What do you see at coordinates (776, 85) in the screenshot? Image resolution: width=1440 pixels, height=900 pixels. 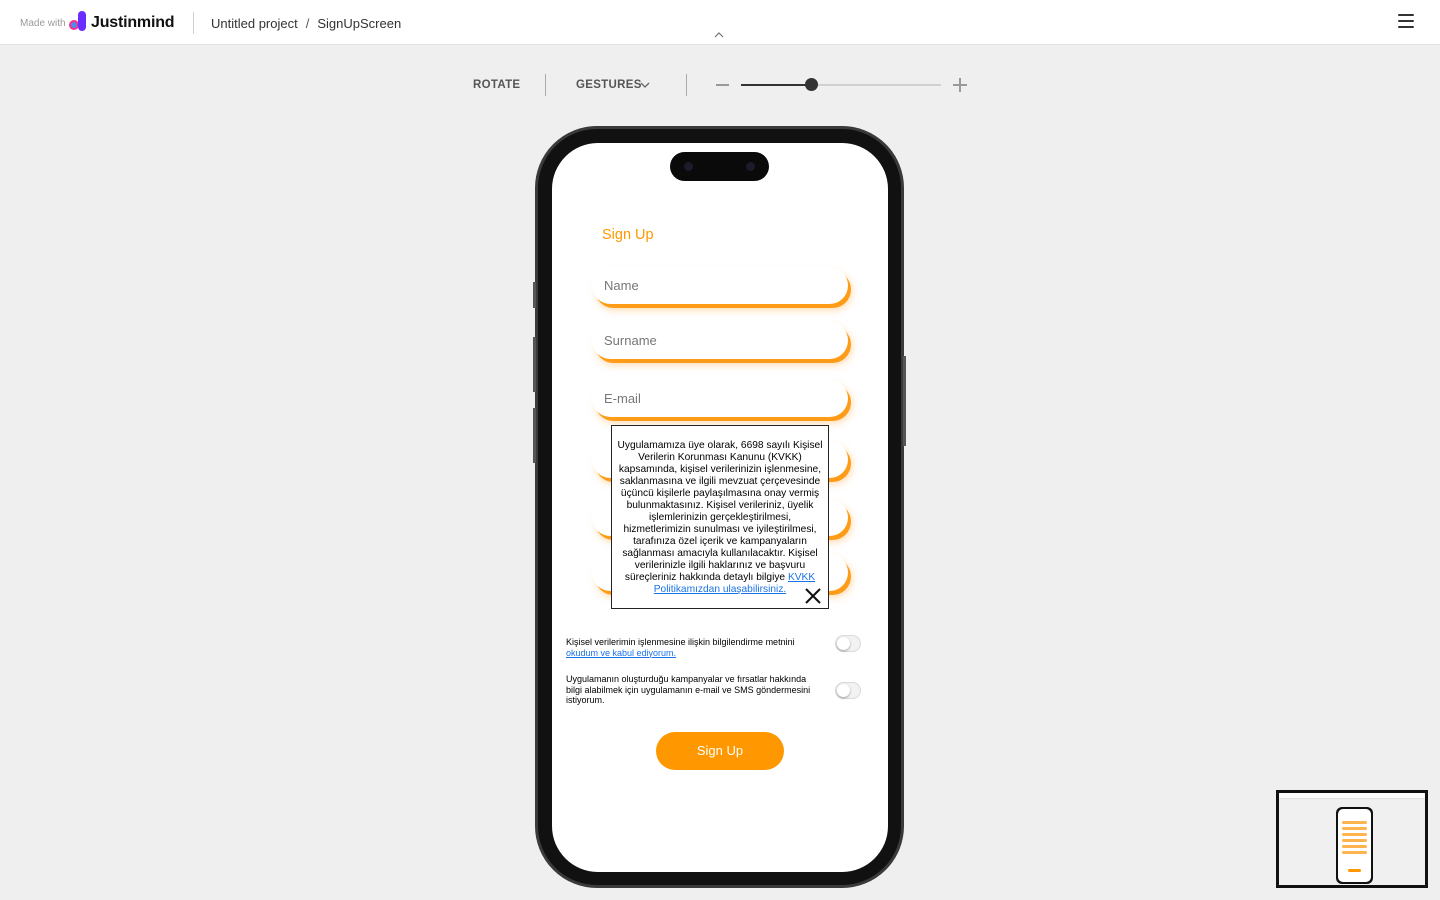 I see `zoom-slider-fill` at bounding box center [776, 85].